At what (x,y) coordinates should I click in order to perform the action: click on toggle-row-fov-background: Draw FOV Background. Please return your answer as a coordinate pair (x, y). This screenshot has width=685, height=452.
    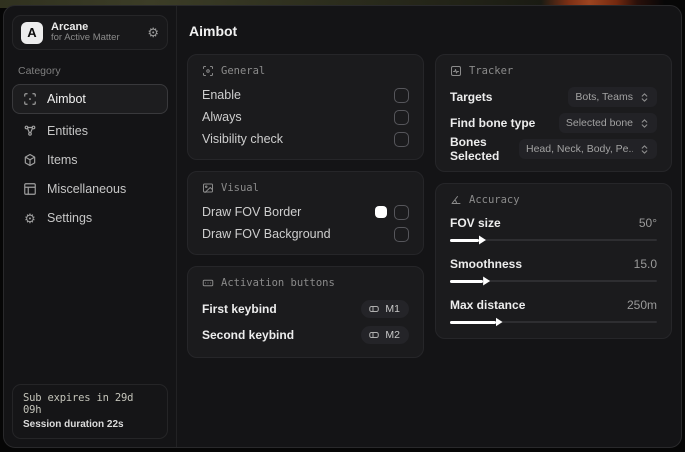
    Looking at the image, I should click on (305, 234).